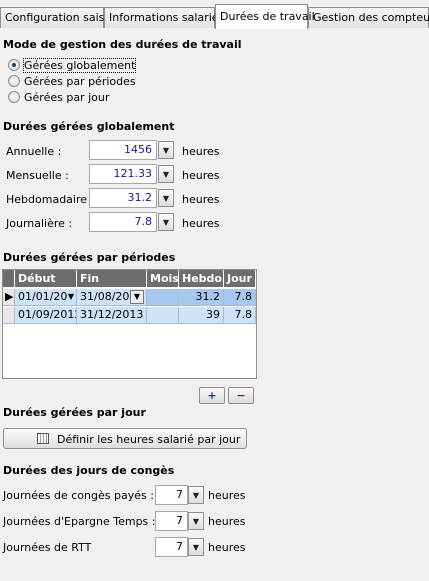 This screenshot has height=581, width=429. Describe the element at coordinates (123, 222) in the screenshot. I see `journaliere-input: 7.8` at that location.